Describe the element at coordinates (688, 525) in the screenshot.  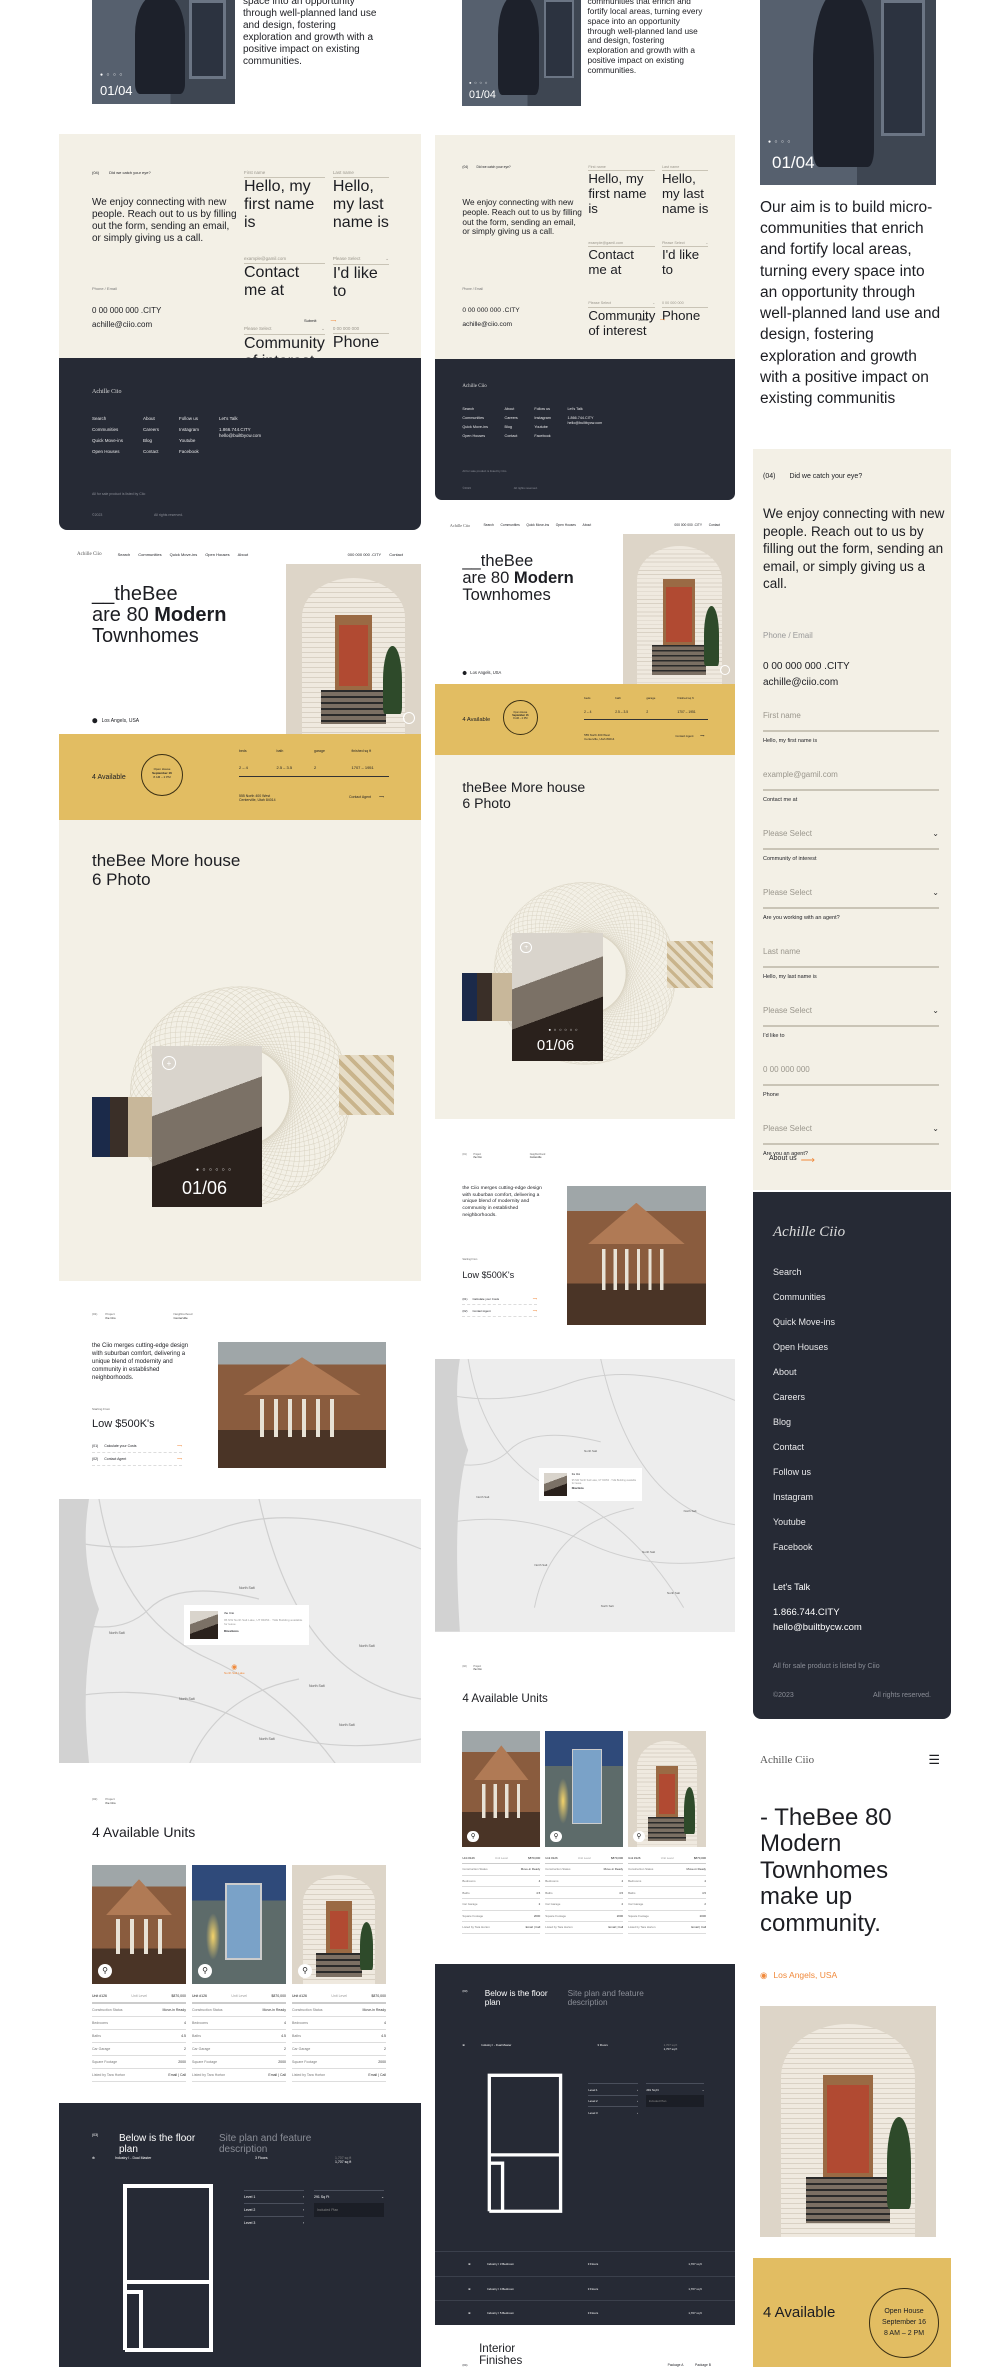
I see `nav-phone: 000 000 000 .CITY` at that location.